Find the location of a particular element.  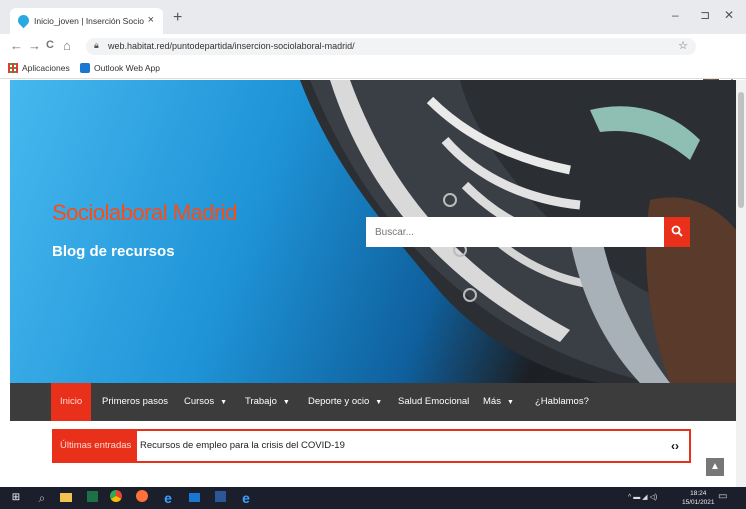

back-icon: ← is located at coordinates (16, 45).